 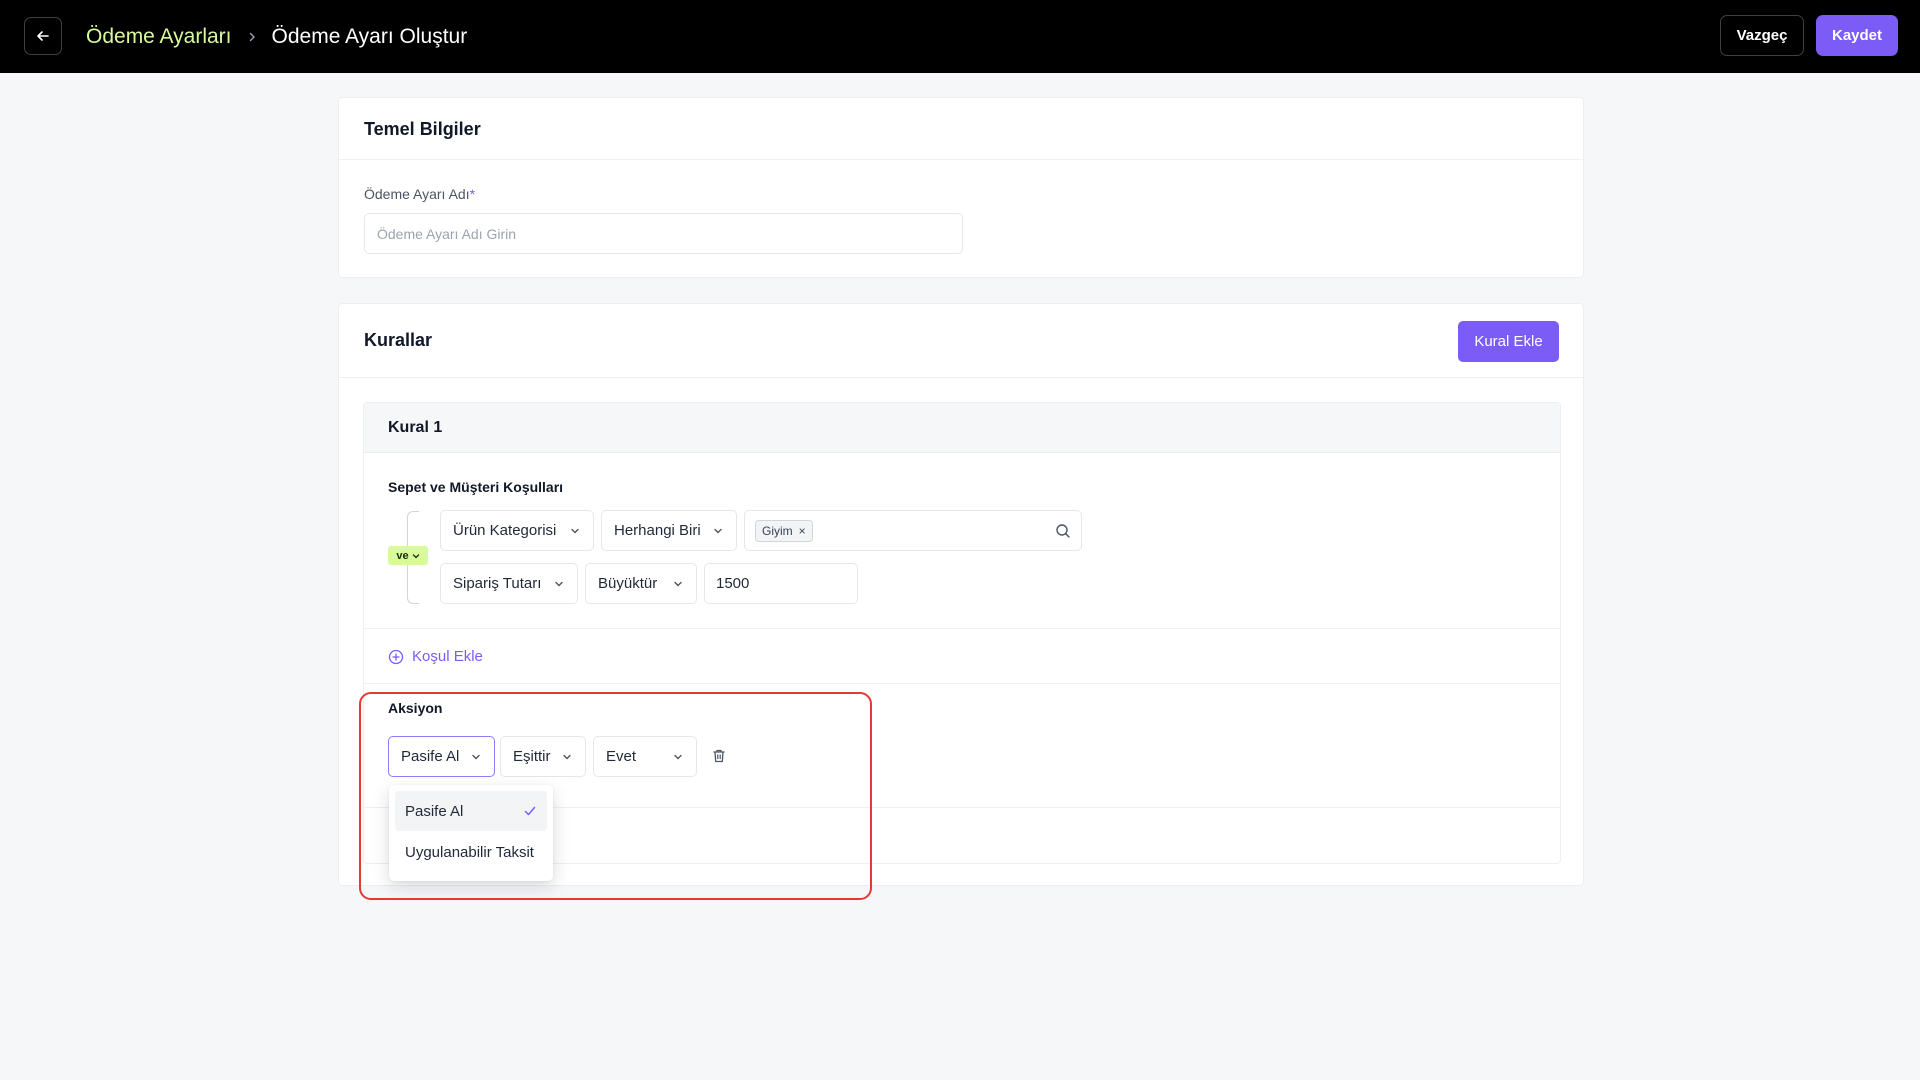 I want to click on basic-info-title: Temel Bilgiler, so click(x=422, y=129).